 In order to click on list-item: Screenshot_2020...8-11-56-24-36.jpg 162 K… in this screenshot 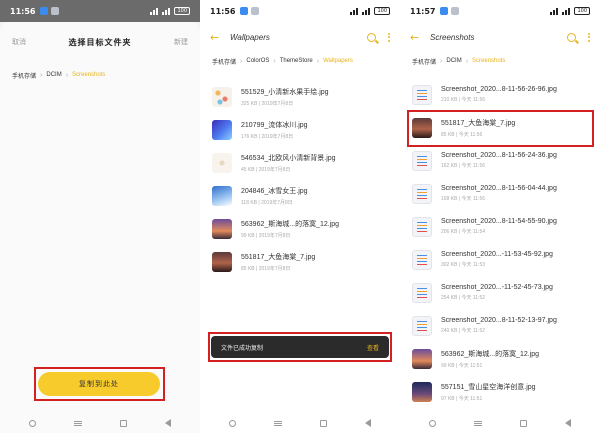, I will do `click(500, 160)`.